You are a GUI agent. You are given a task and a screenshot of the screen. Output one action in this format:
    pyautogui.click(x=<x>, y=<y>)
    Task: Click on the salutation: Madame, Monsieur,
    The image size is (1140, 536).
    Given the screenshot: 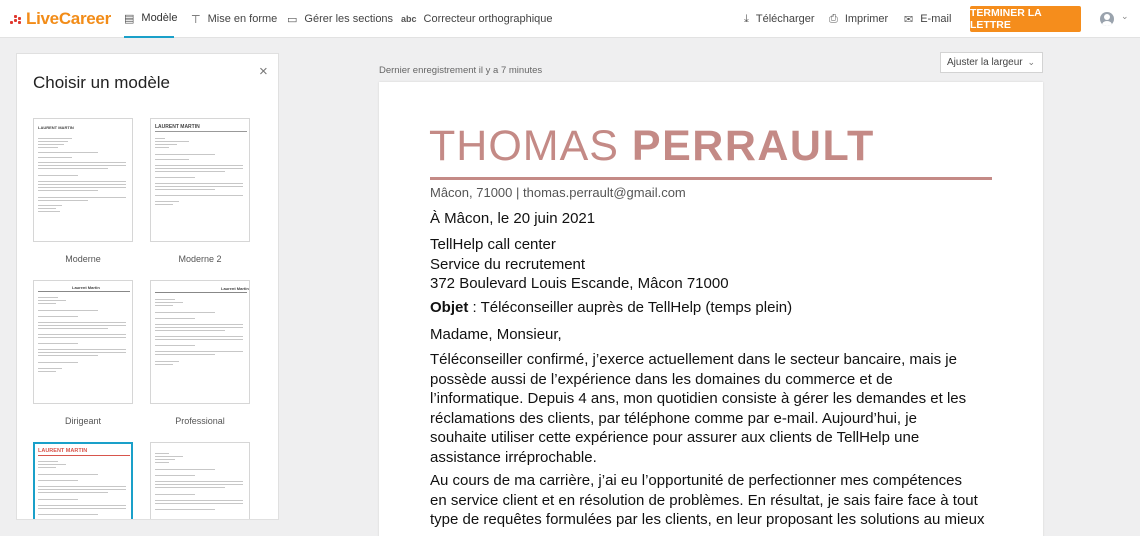 What is the action you would take?
    pyautogui.click(x=496, y=334)
    